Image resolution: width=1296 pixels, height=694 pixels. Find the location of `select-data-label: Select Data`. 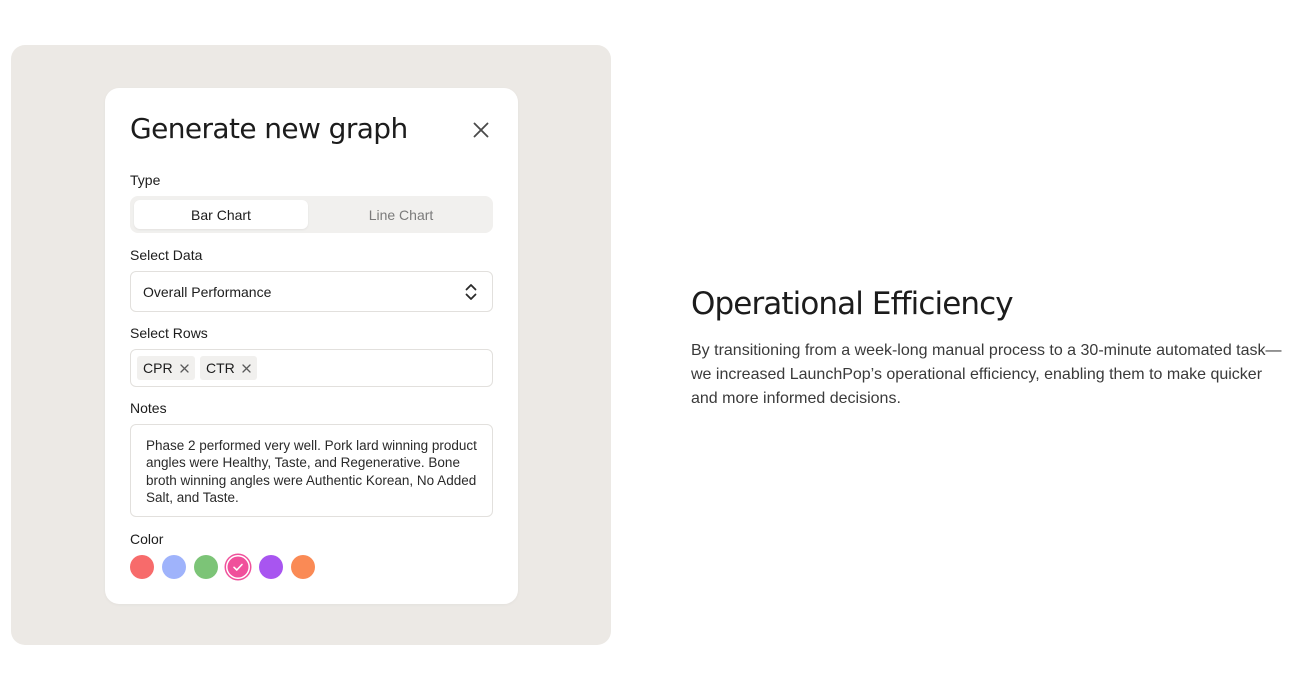

select-data-label: Select Data is located at coordinates (166, 255).